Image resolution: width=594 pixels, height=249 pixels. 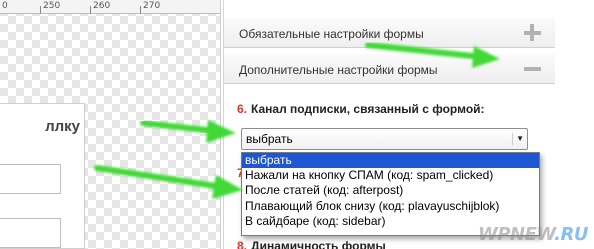 I want to click on section-required-settings: Обязательные настройки формы, so click(x=389, y=33).